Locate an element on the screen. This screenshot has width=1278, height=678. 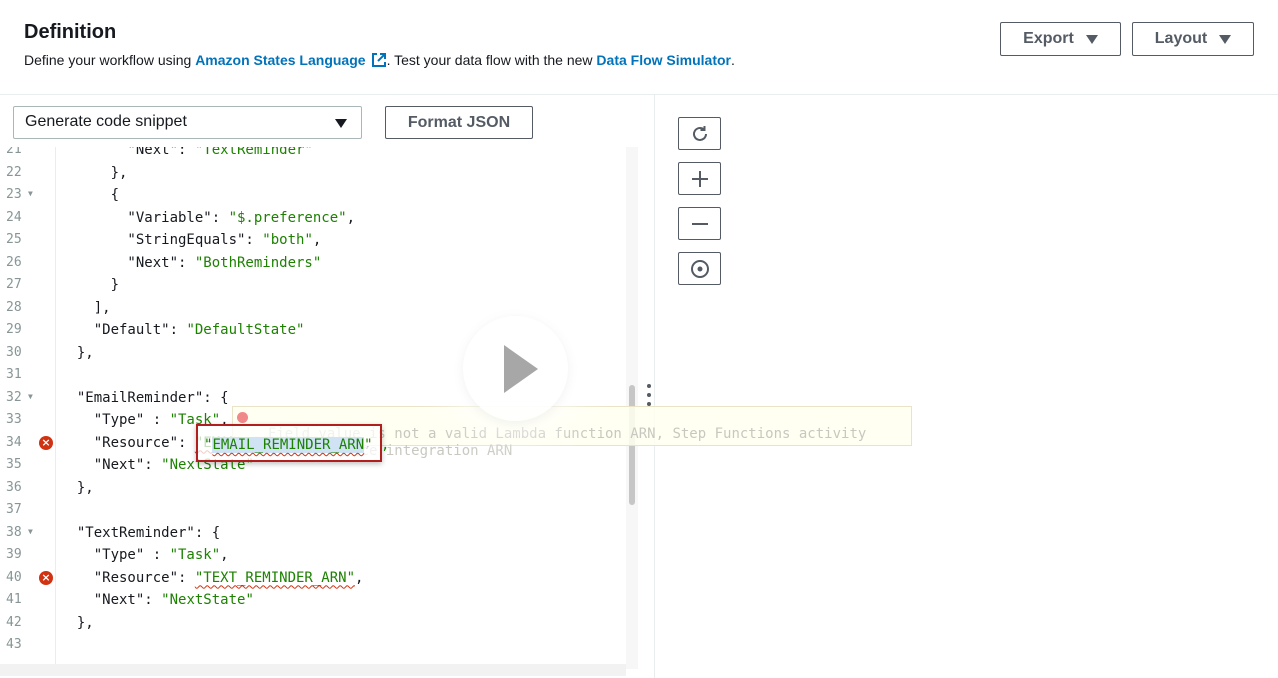
play-icon is located at coordinates (520, 368).